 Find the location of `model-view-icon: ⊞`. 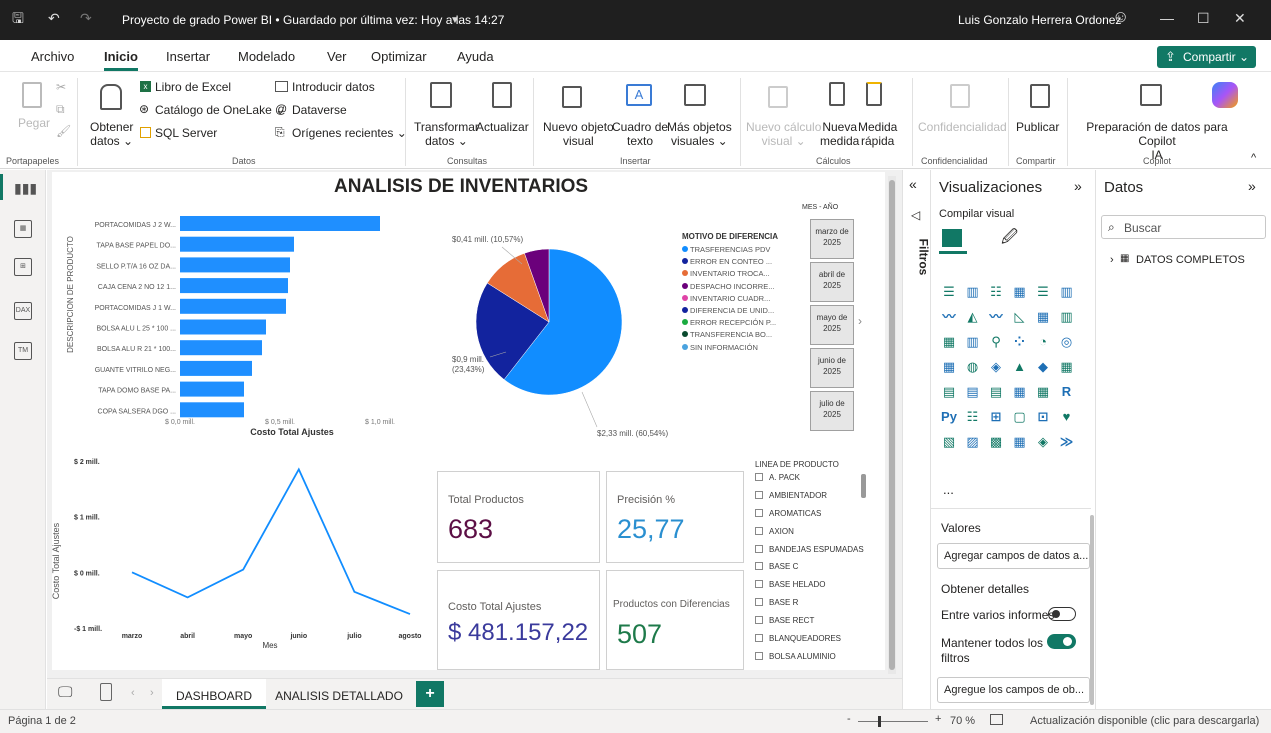

model-view-icon: ⊞ is located at coordinates (23, 267).